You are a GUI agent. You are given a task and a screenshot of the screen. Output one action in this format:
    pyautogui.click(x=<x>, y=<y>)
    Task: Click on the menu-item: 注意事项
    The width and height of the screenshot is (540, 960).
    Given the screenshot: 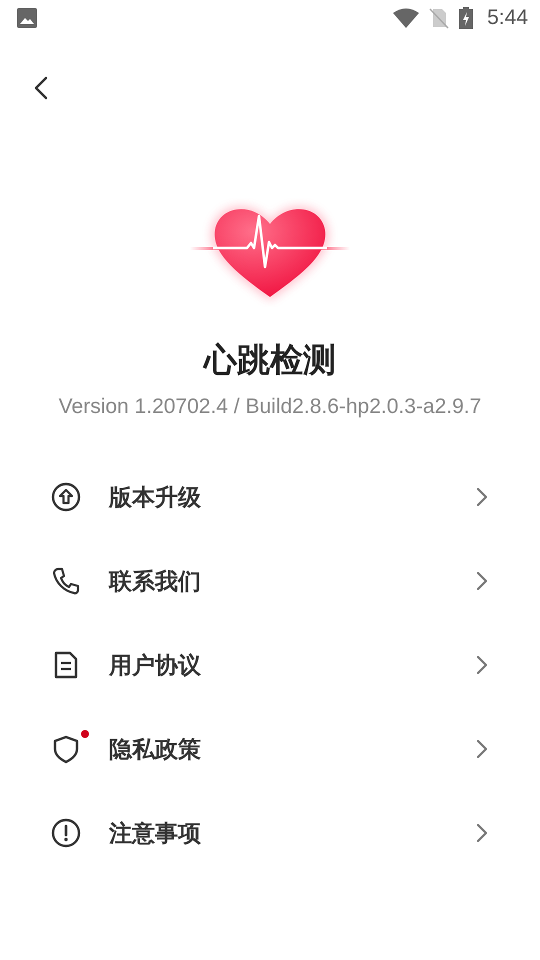 What is the action you would take?
    pyautogui.click(x=270, y=833)
    